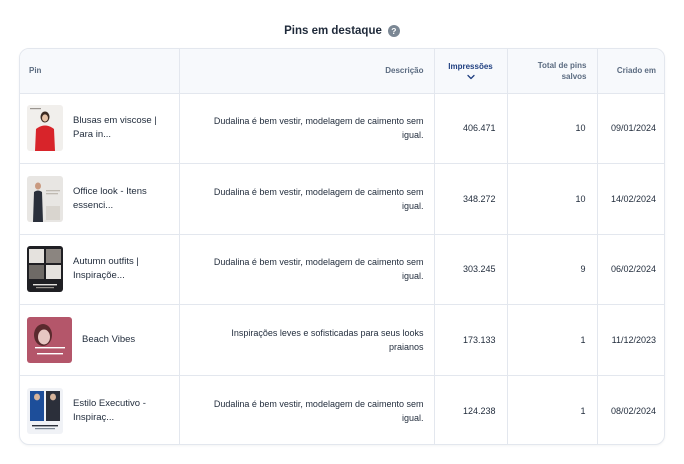  I want to click on pin-created-date: 08/02/2024, so click(633, 410).